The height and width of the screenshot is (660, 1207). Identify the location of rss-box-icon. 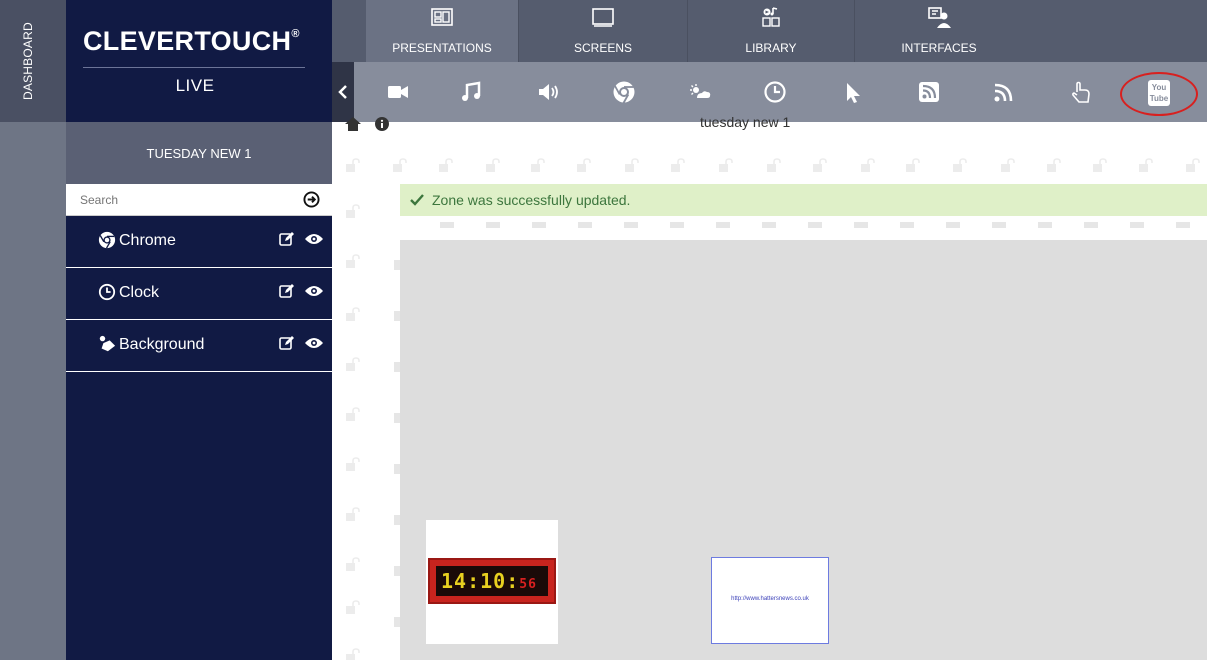
(929, 92).